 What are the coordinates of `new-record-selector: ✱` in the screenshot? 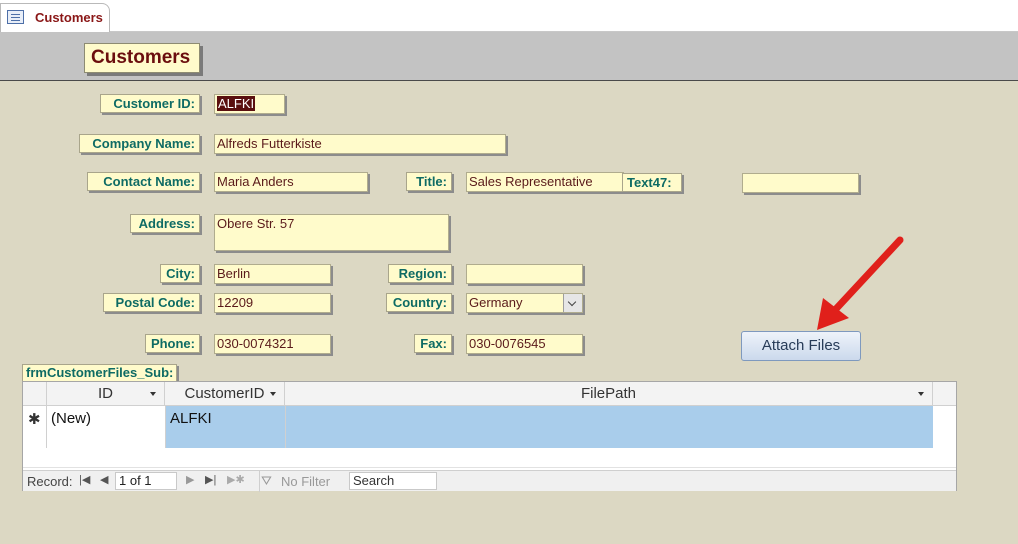 It's located at (35, 427).